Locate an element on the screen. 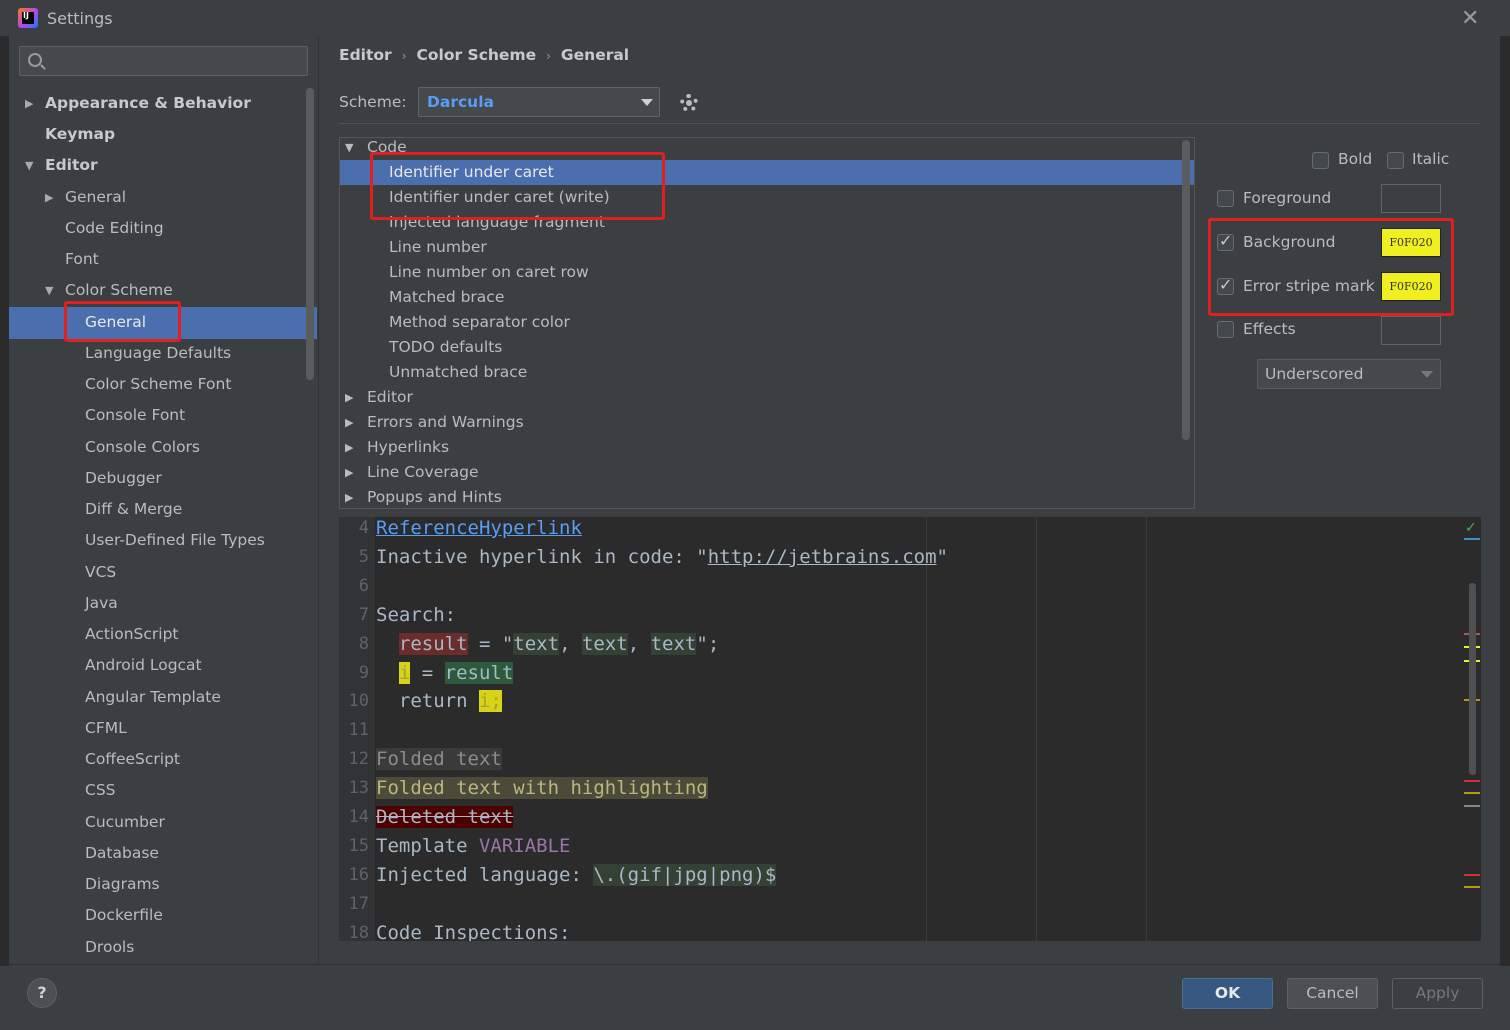 The width and height of the screenshot is (1510, 1030). tree-item-label: CFML is located at coordinates (106, 728).